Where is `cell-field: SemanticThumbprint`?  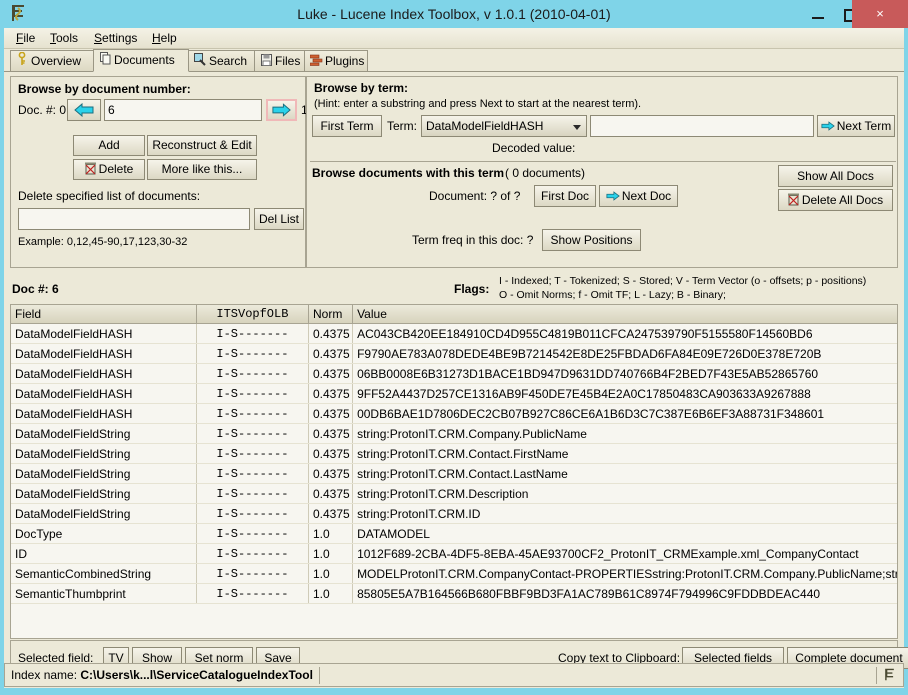 cell-field: SemanticThumbprint is located at coordinates (104, 593).